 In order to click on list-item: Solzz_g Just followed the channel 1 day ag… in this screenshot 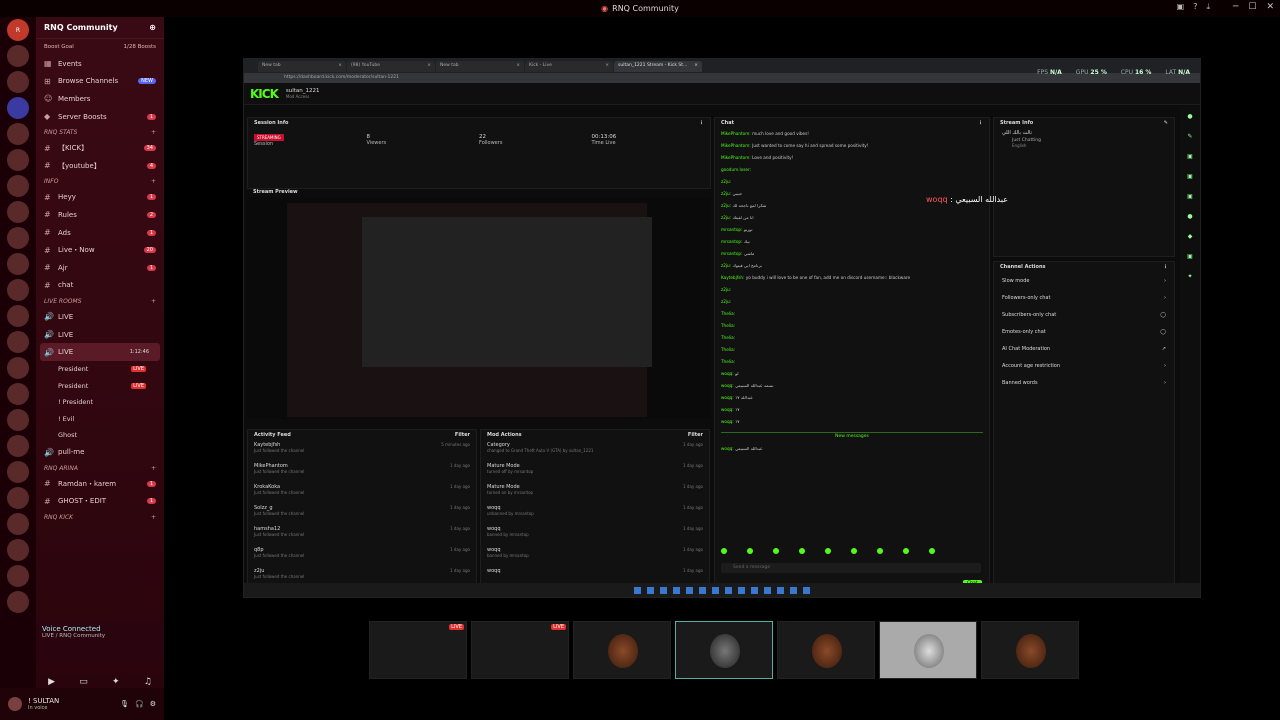, I will do `click(362, 513)`.